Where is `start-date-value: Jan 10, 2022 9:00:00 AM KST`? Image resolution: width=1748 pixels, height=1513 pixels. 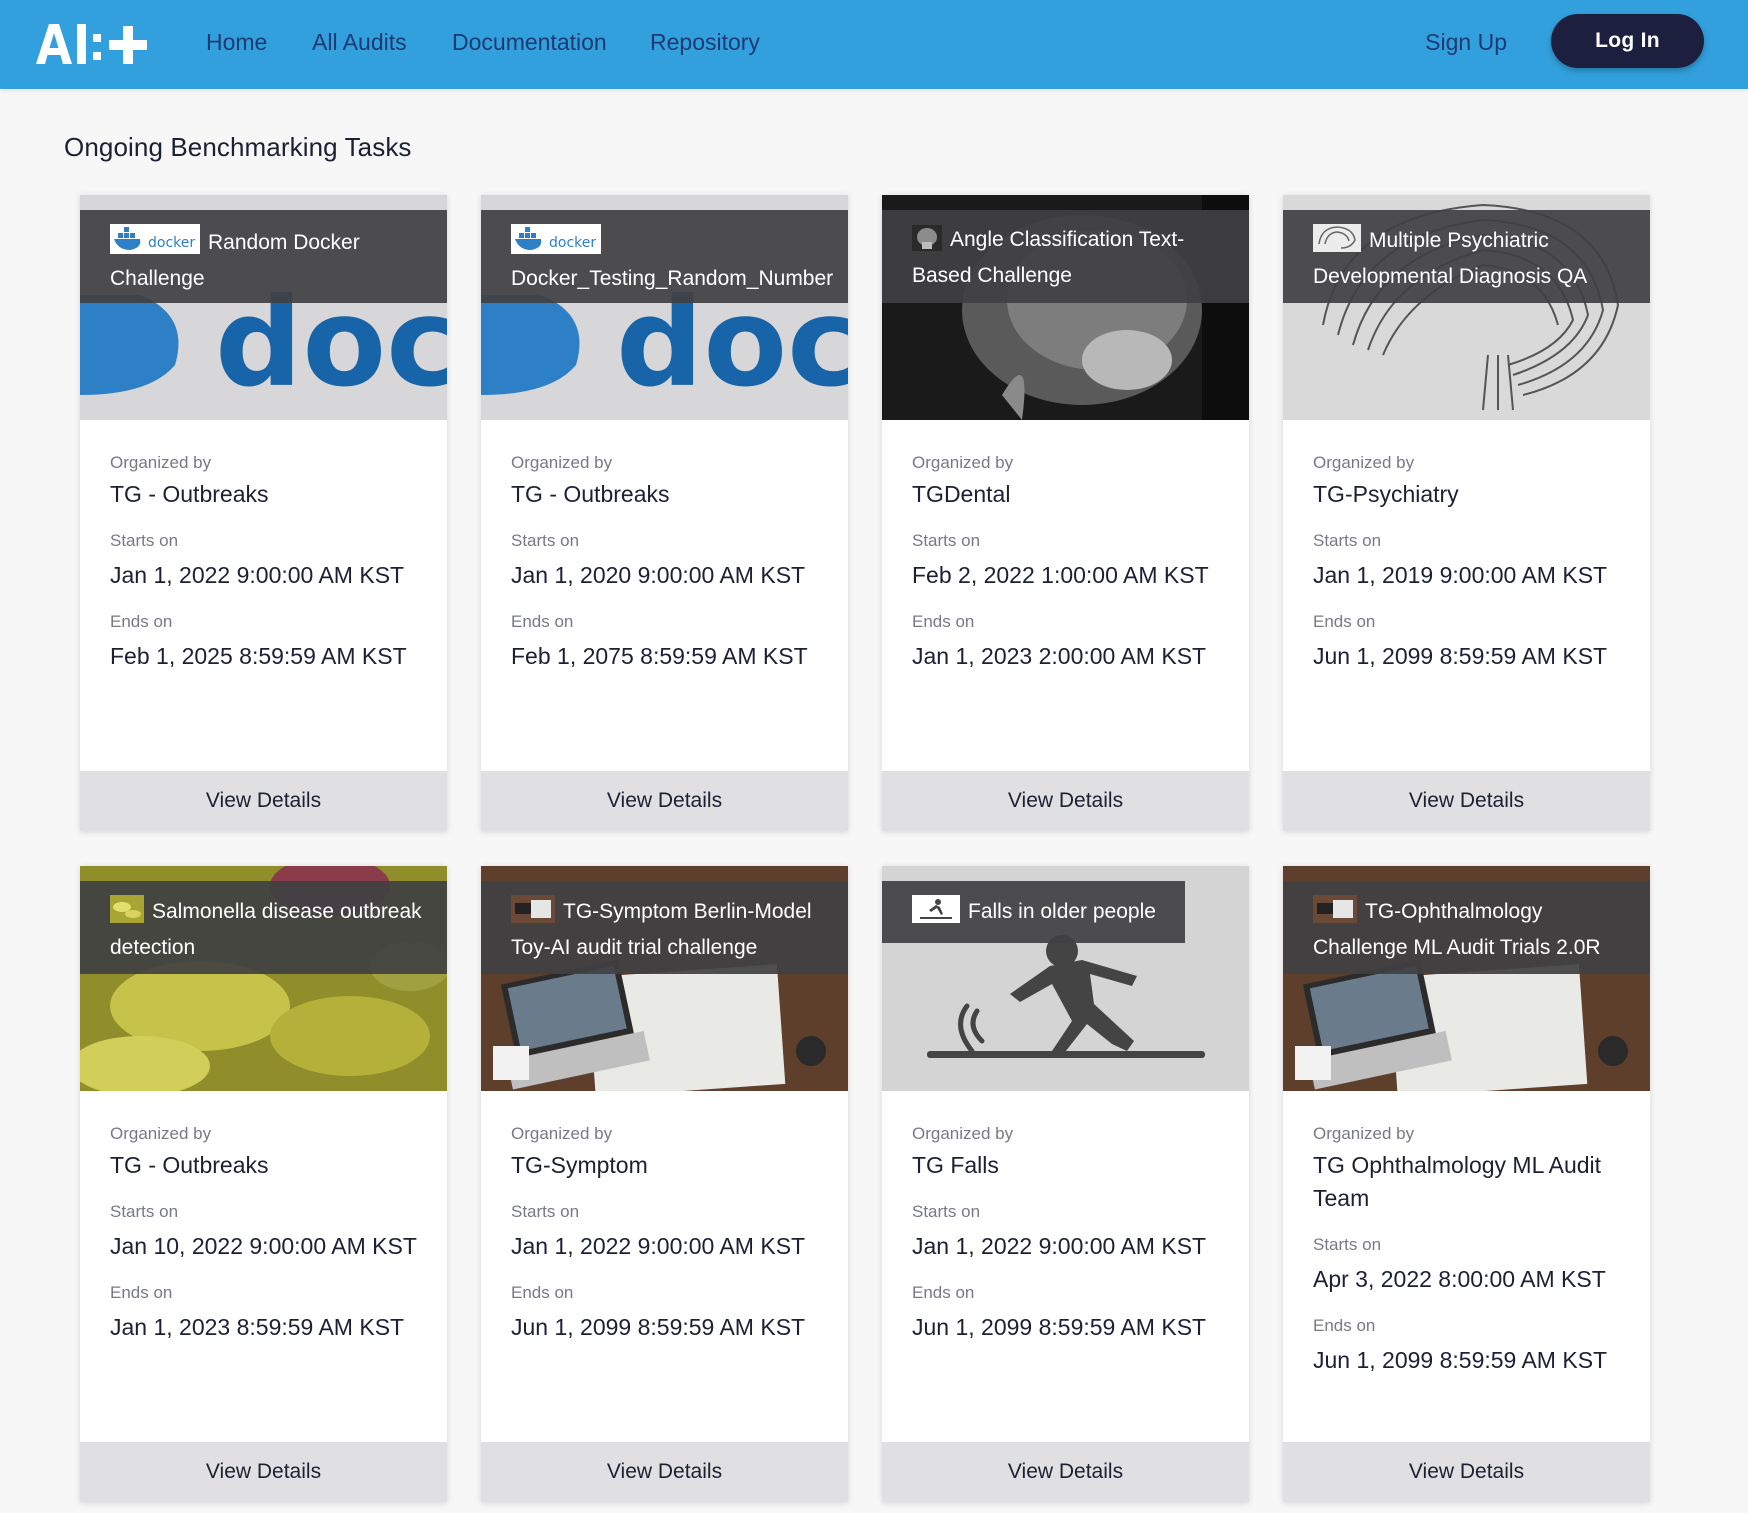 start-date-value: Jan 10, 2022 9:00:00 AM KST is located at coordinates (263, 1246).